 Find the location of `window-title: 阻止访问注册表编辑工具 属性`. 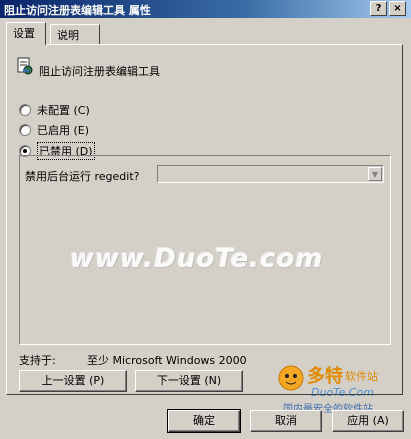

window-title: 阻止访问注册表编辑工具 属性 is located at coordinates (77, 10).